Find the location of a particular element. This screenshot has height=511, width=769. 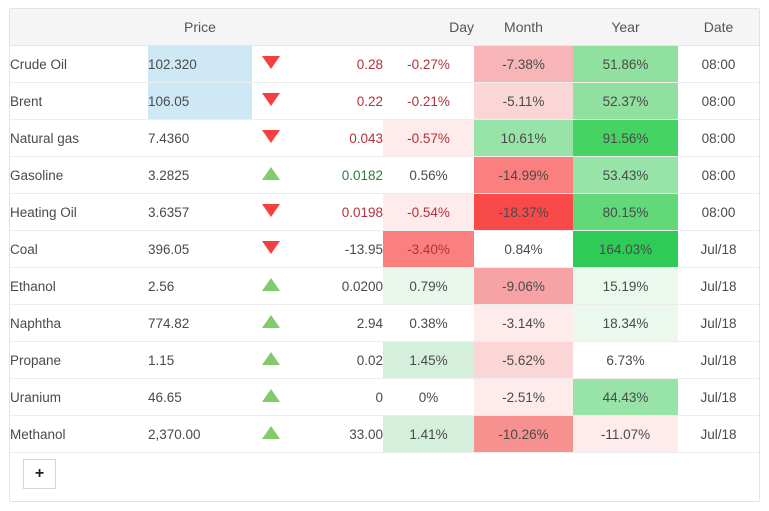

row-change-value: 0 is located at coordinates (336, 397).